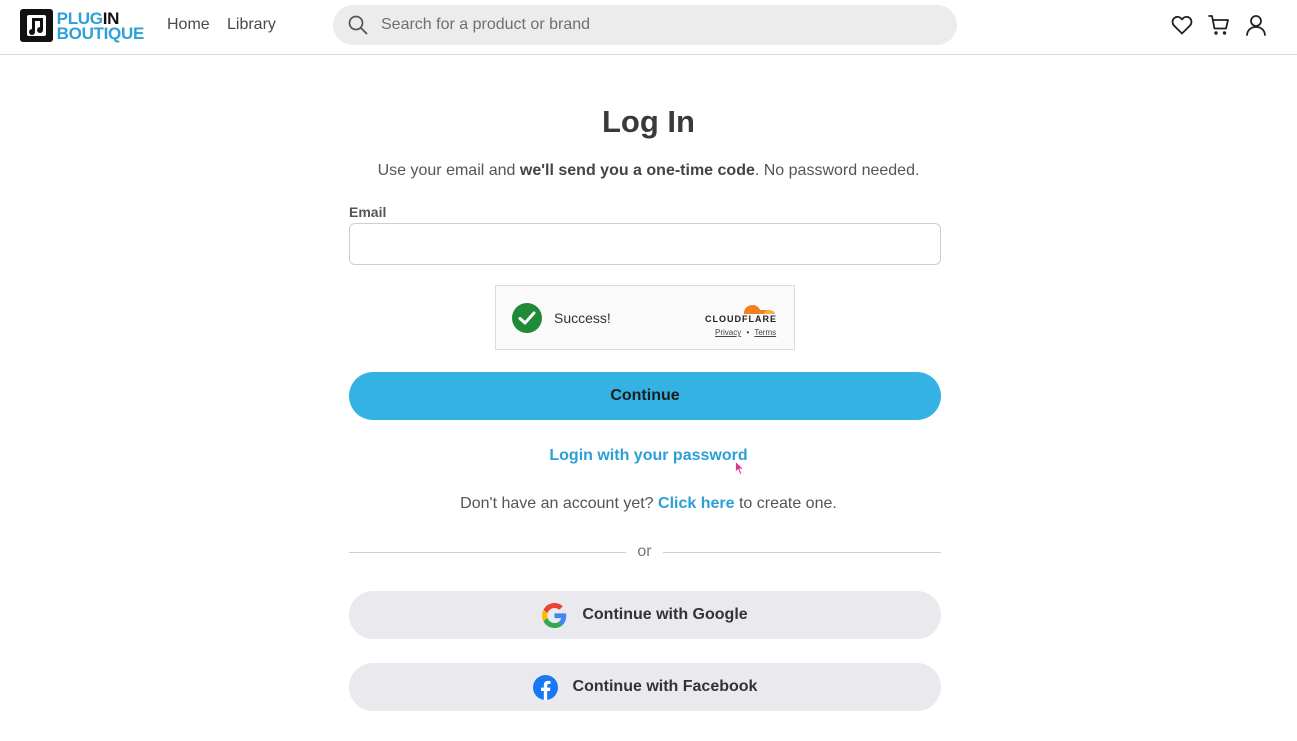 Image resolution: width=1297 pixels, height=741 pixels. Describe the element at coordinates (36, 25) in the screenshot. I see `music-note-icon` at that location.